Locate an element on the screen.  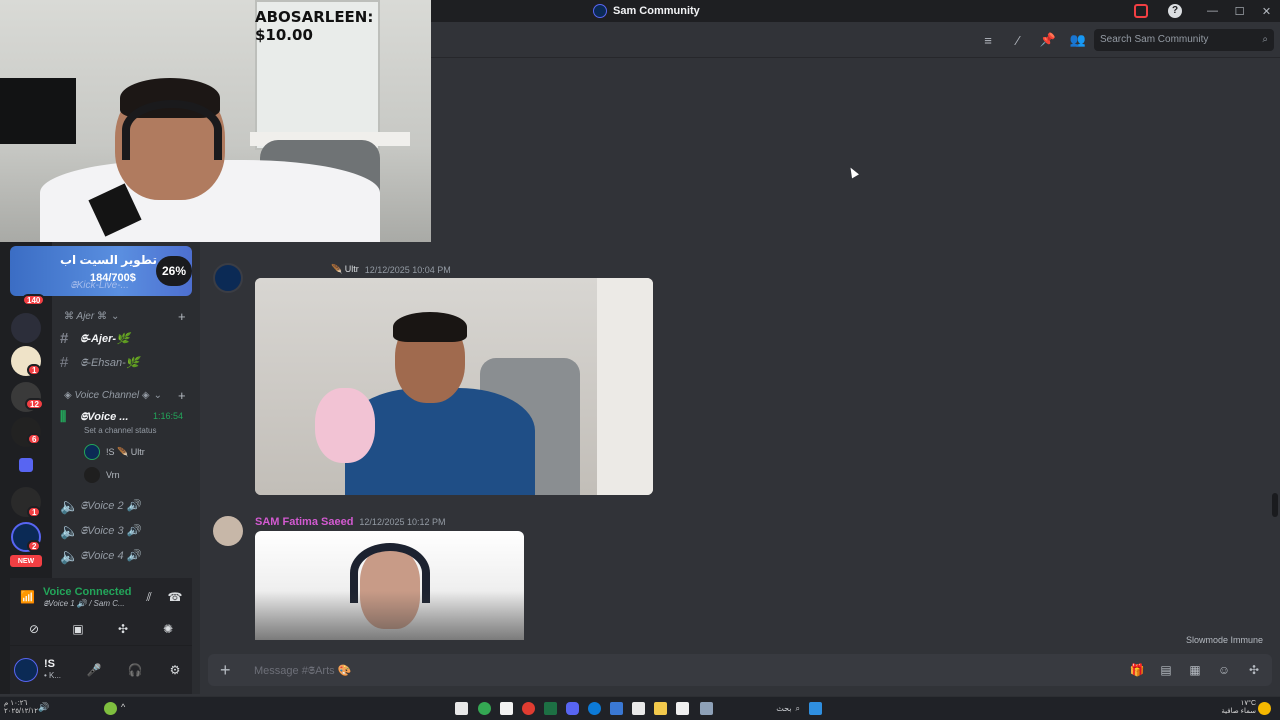
search-input: Search Sam Community ⌕ is located at coordinates (1184, 40).